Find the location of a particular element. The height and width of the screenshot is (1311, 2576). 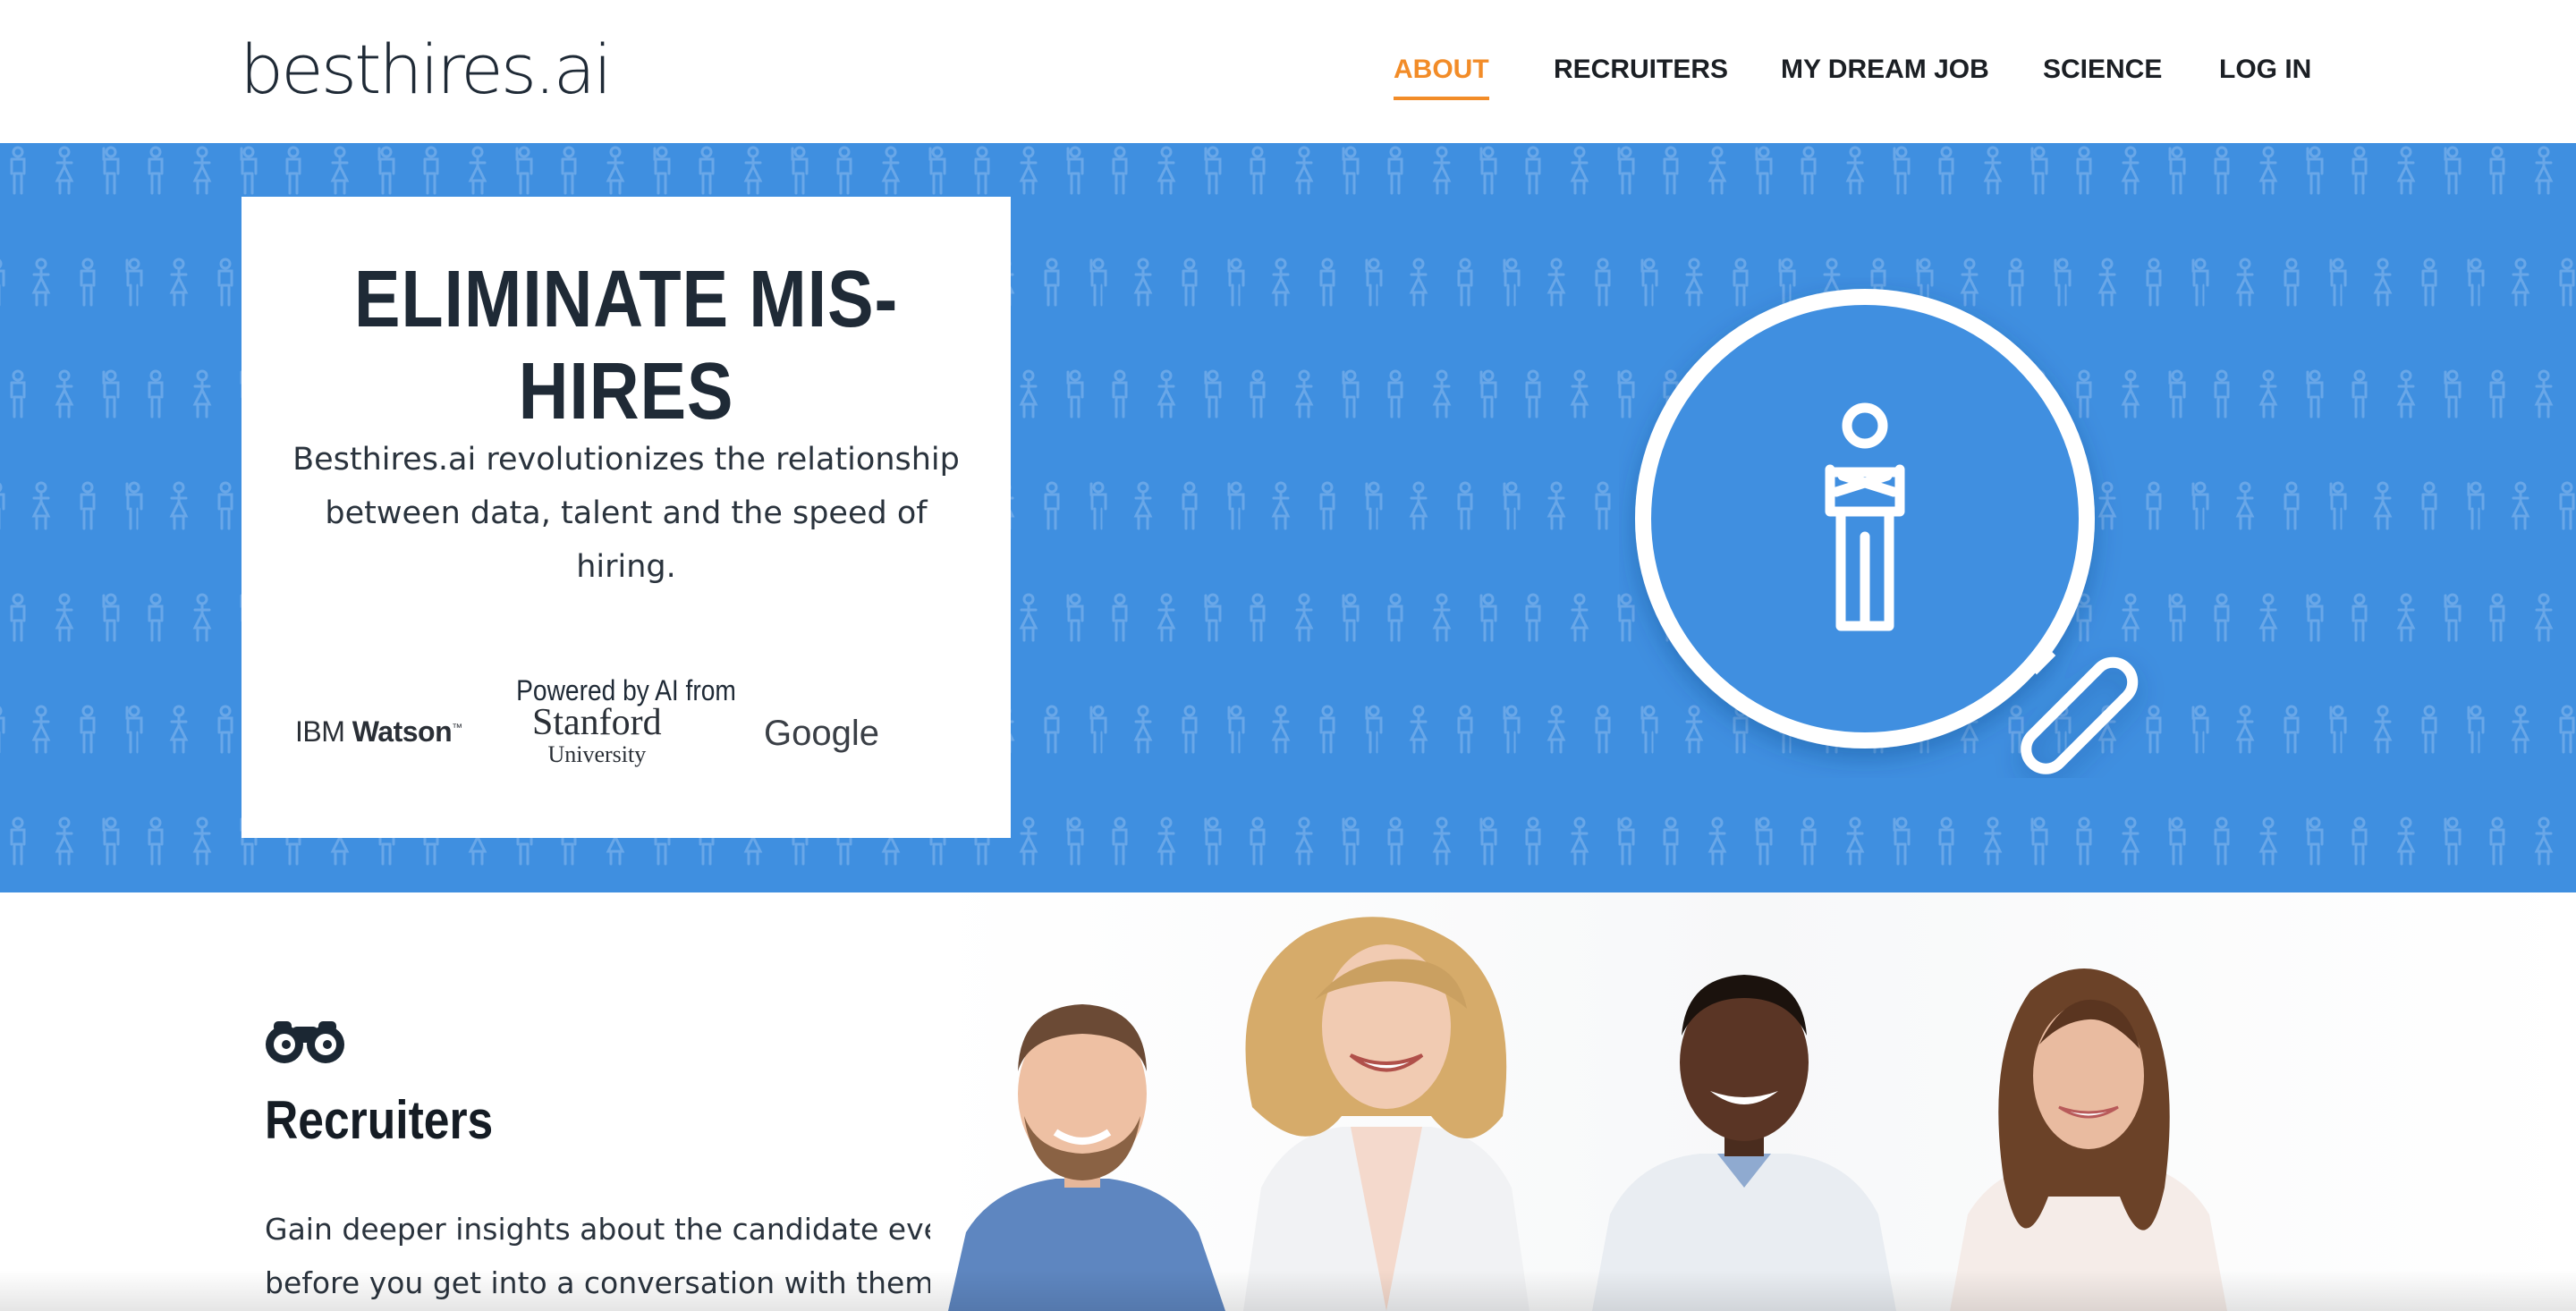

stanford-logo: Stanford University is located at coordinates (597, 735).